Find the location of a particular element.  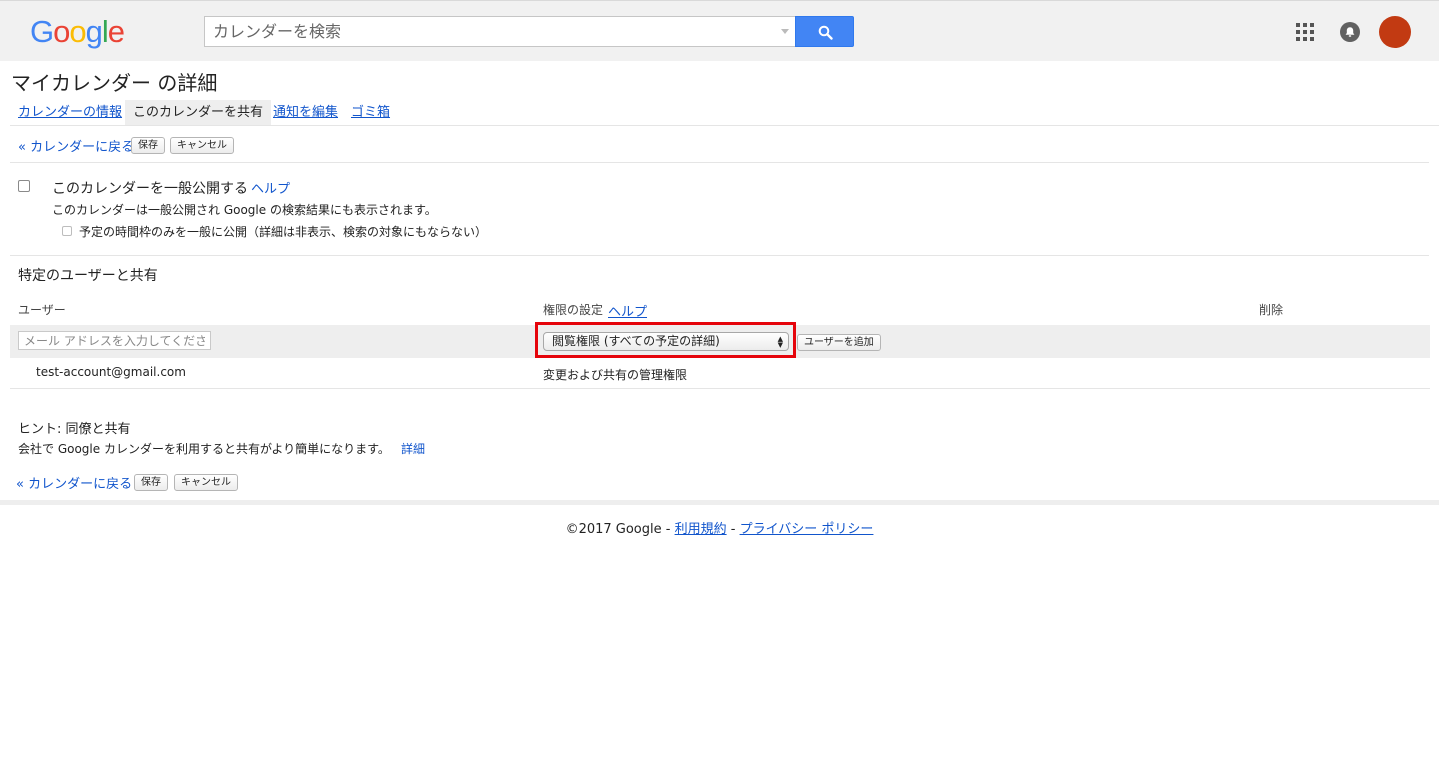

permission-select-value: 閲覧権限 (すべての予定の詳細) is located at coordinates (636, 341).